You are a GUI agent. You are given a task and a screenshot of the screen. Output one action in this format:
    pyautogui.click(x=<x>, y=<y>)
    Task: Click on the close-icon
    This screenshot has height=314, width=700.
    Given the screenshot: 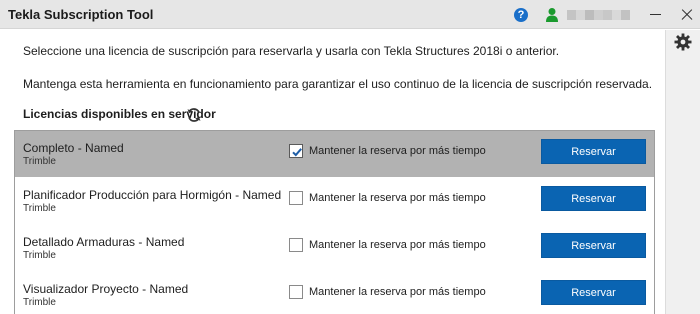 What is the action you would take?
    pyautogui.click(x=687, y=14)
    